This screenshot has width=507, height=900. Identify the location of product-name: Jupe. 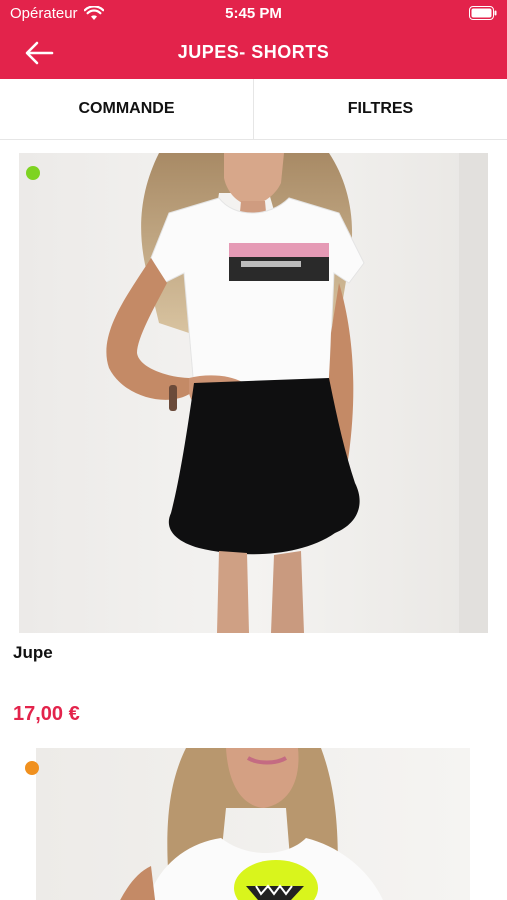
(33, 653).